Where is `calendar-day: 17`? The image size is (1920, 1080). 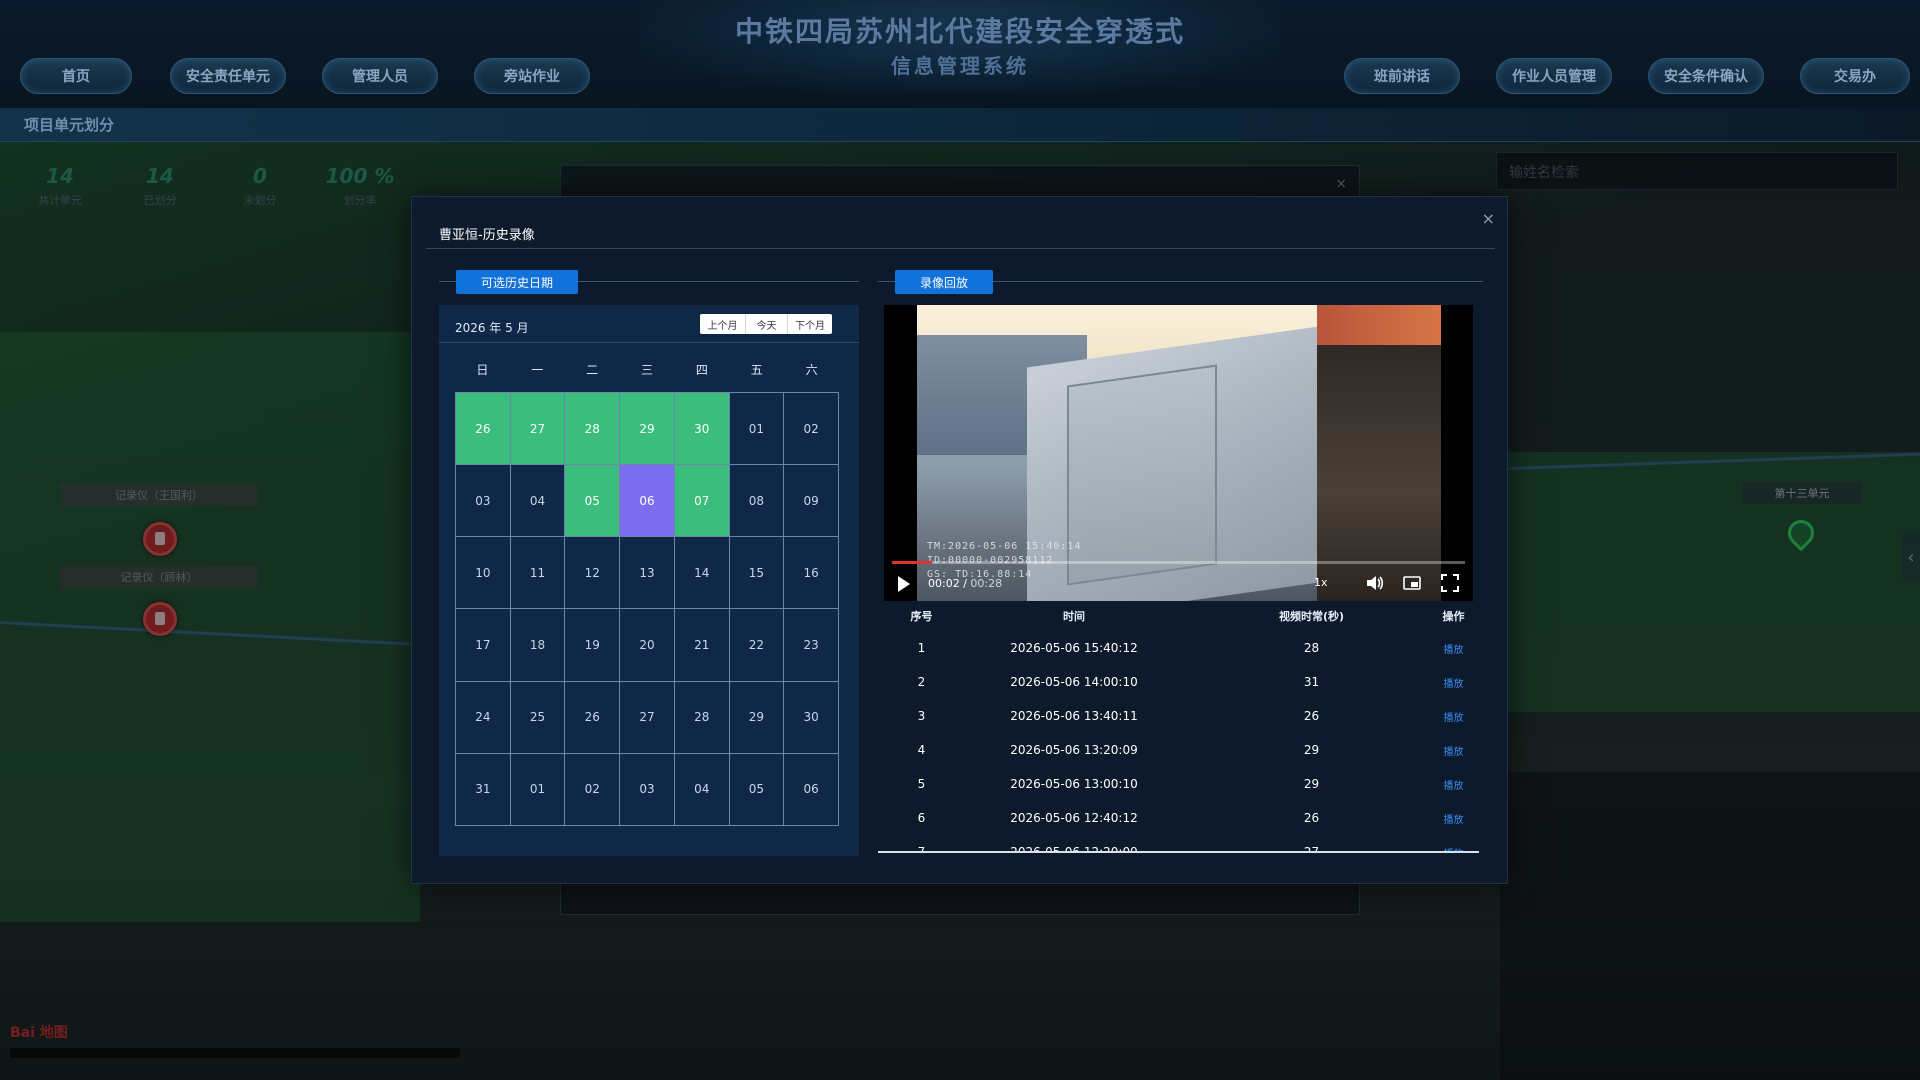 calendar-day: 17 is located at coordinates (483, 645).